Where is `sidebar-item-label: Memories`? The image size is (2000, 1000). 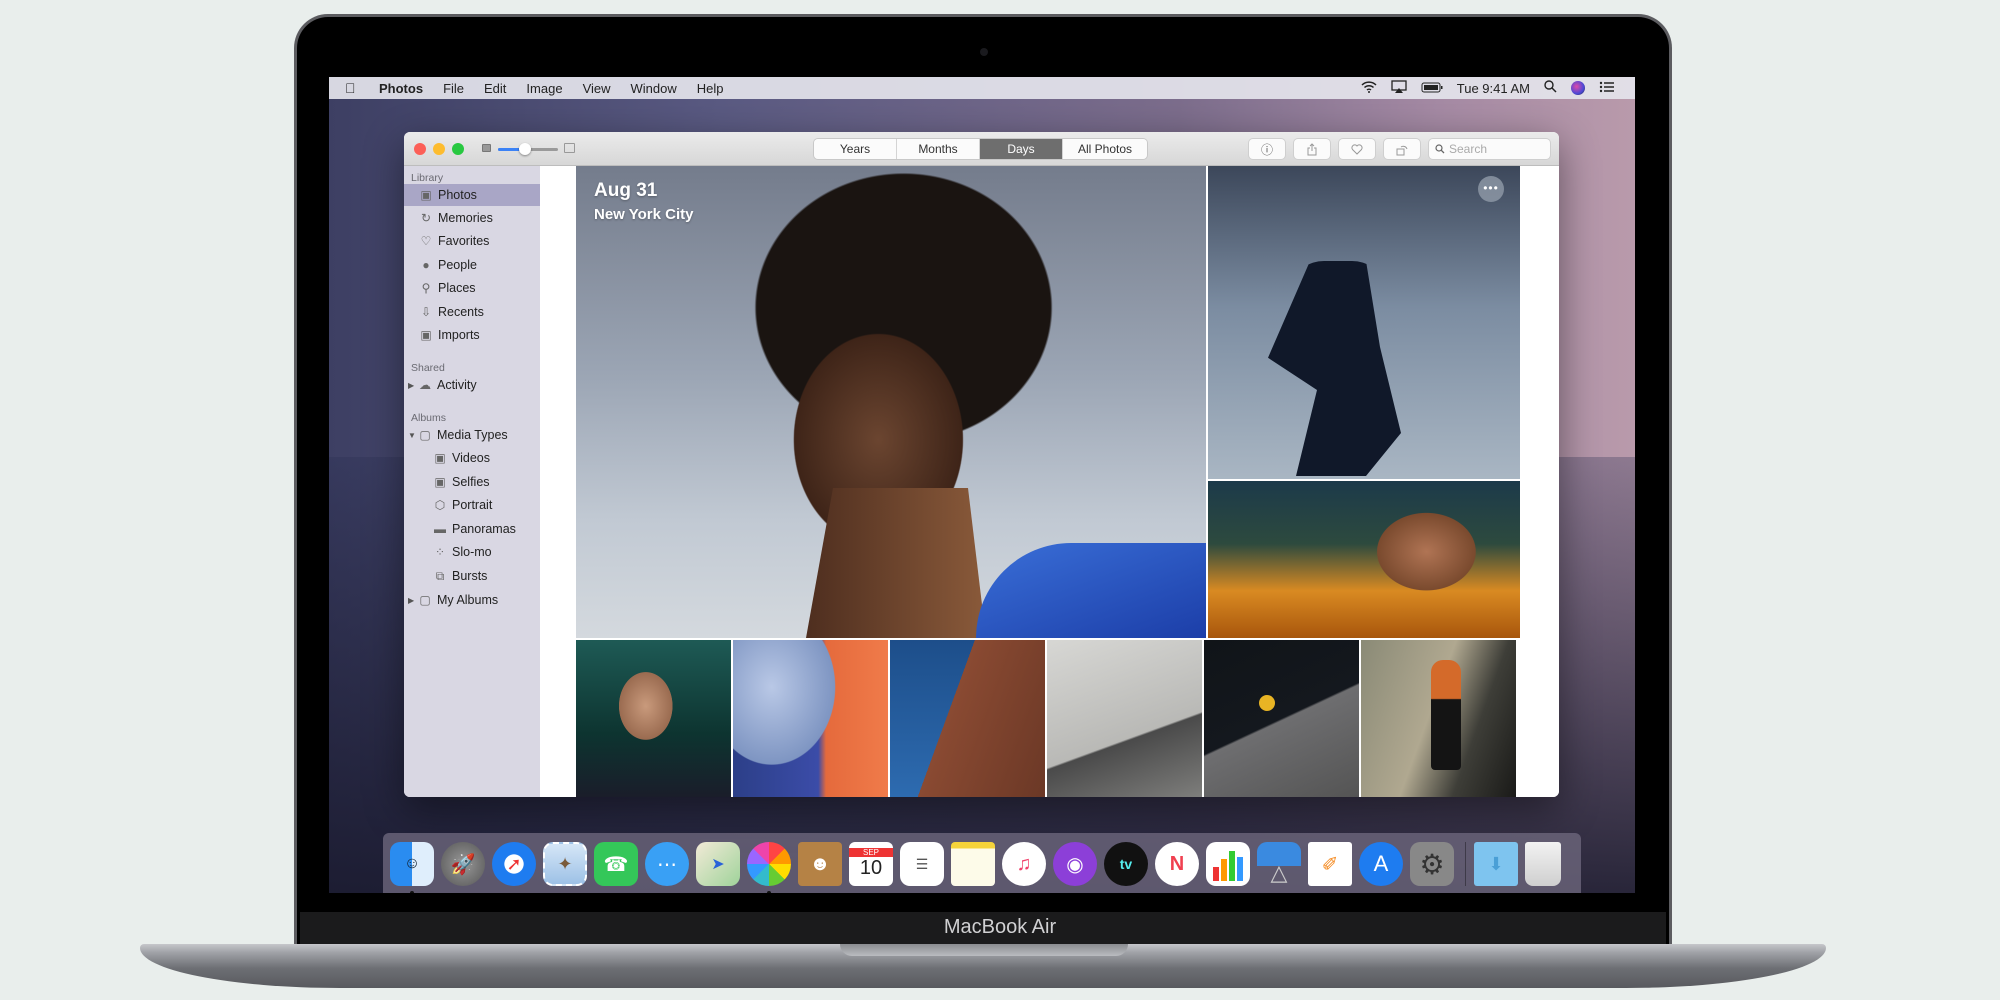 sidebar-item-label: Memories is located at coordinates (465, 218).